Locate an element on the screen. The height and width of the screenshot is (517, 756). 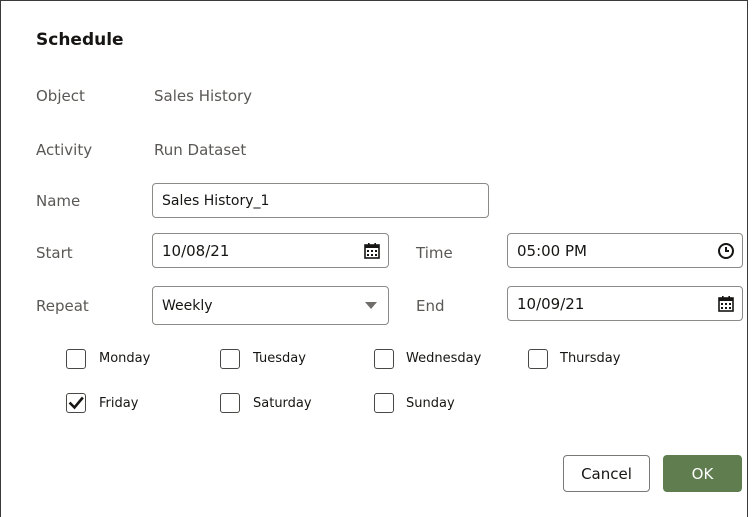
repeat-label: Repeat is located at coordinates (62, 306).